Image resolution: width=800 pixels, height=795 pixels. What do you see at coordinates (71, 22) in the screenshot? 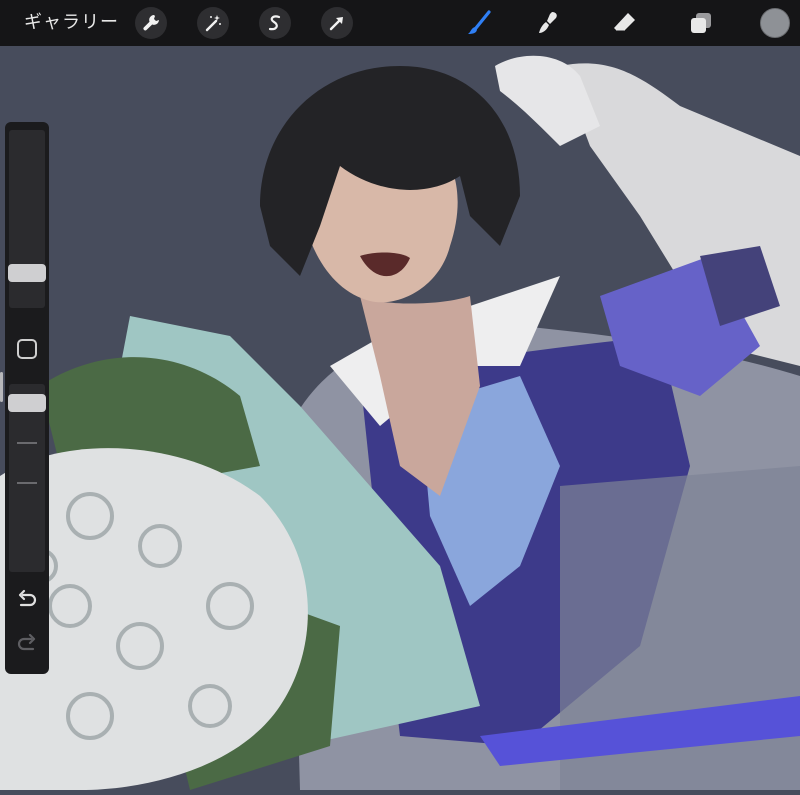
I see `gallery-button: ギャラリー` at bounding box center [71, 22].